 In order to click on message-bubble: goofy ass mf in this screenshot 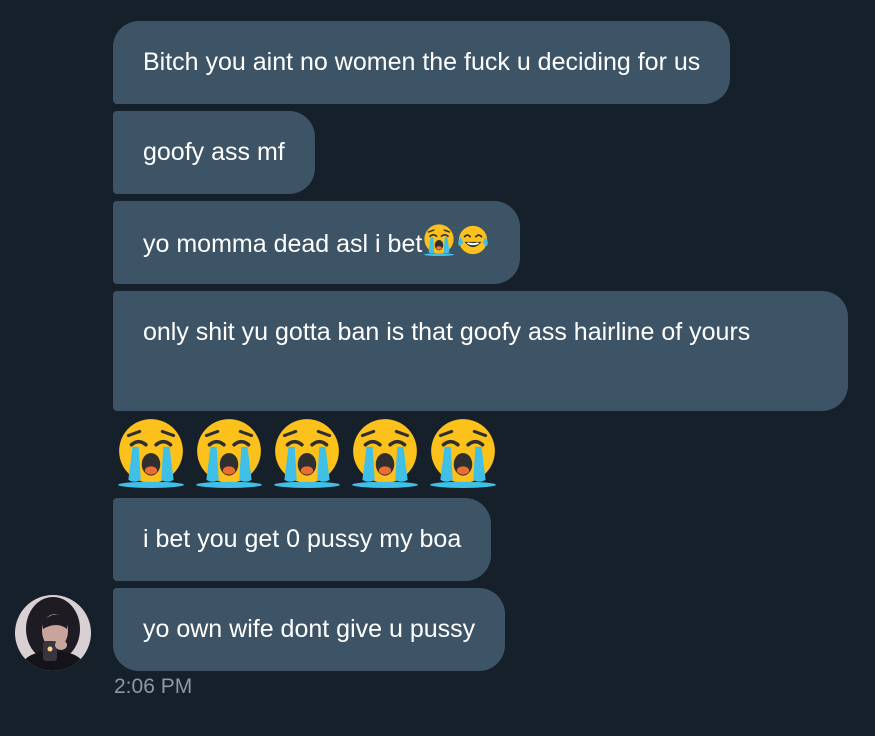, I will do `click(214, 152)`.